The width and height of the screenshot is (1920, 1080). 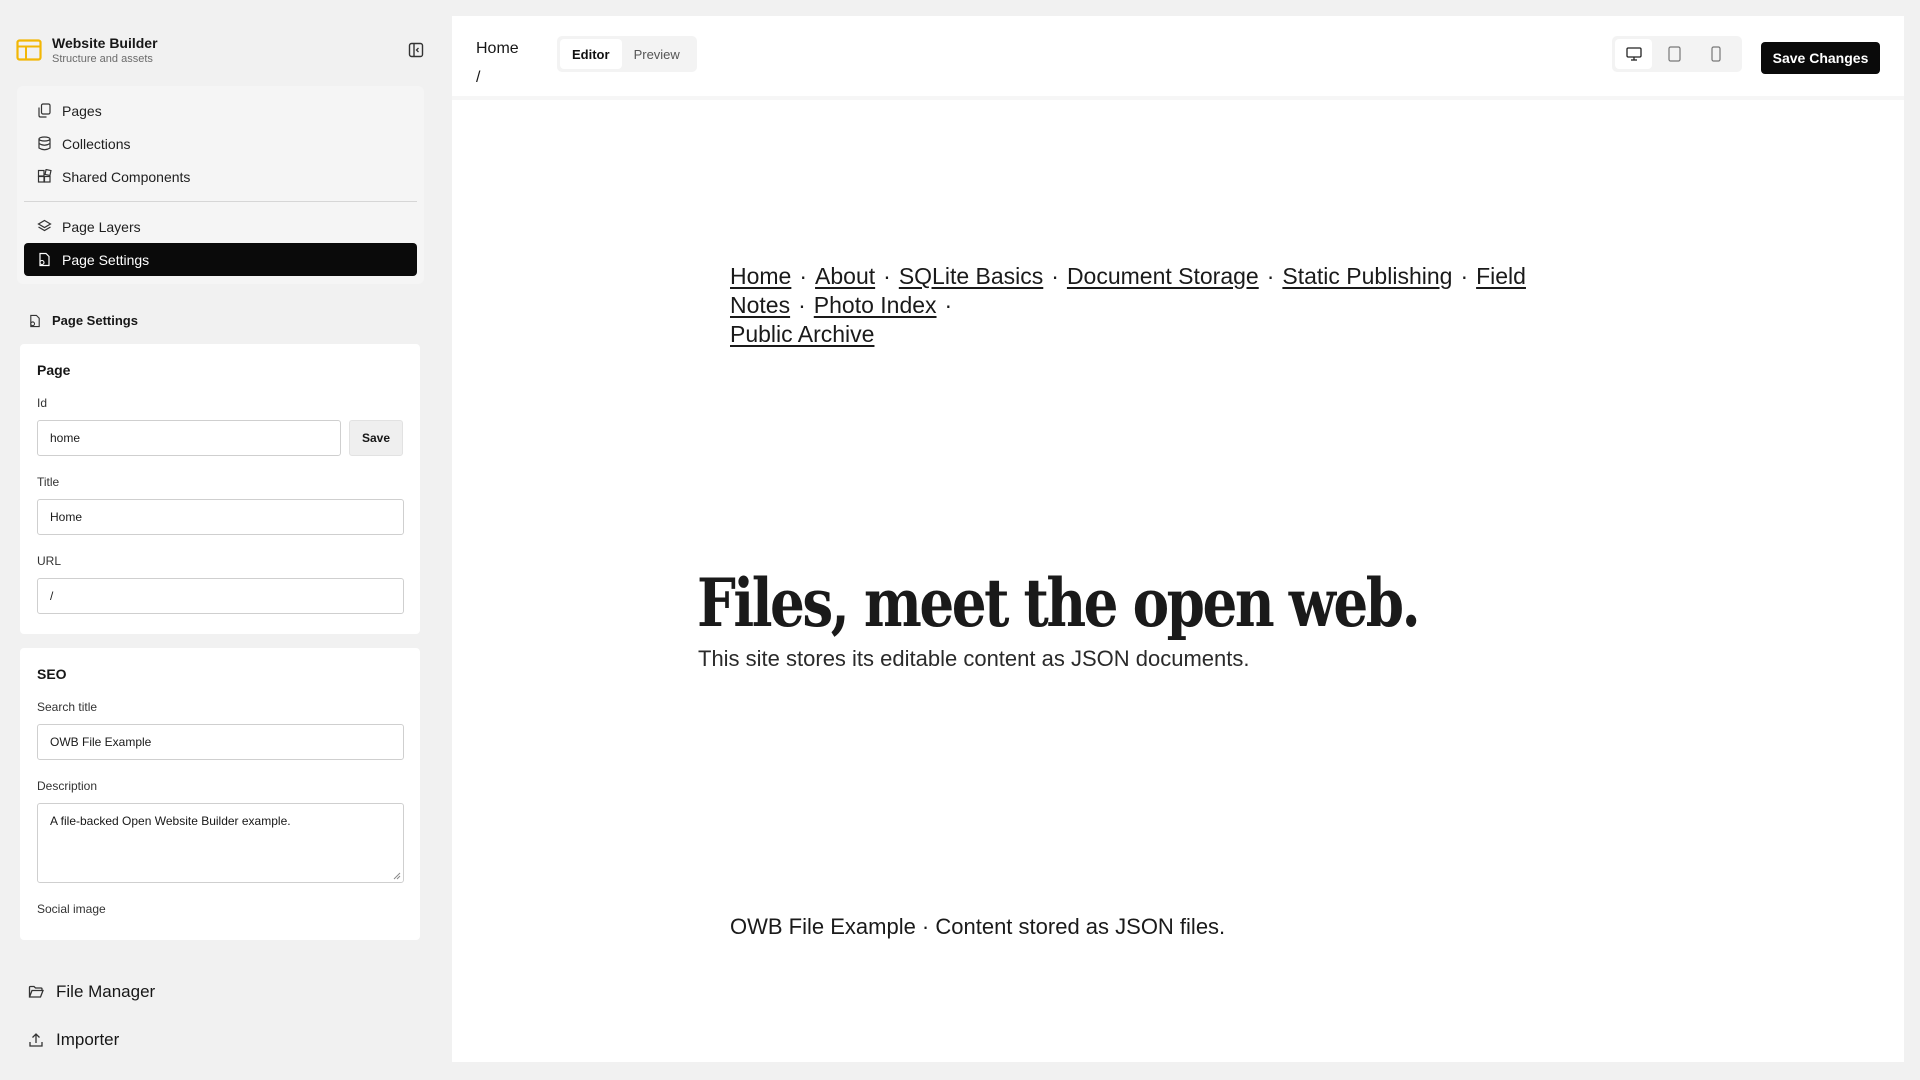 What do you see at coordinates (224, 50) in the screenshot?
I see `brand: Website Builder Structure and assets` at bounding box center [224, 50].